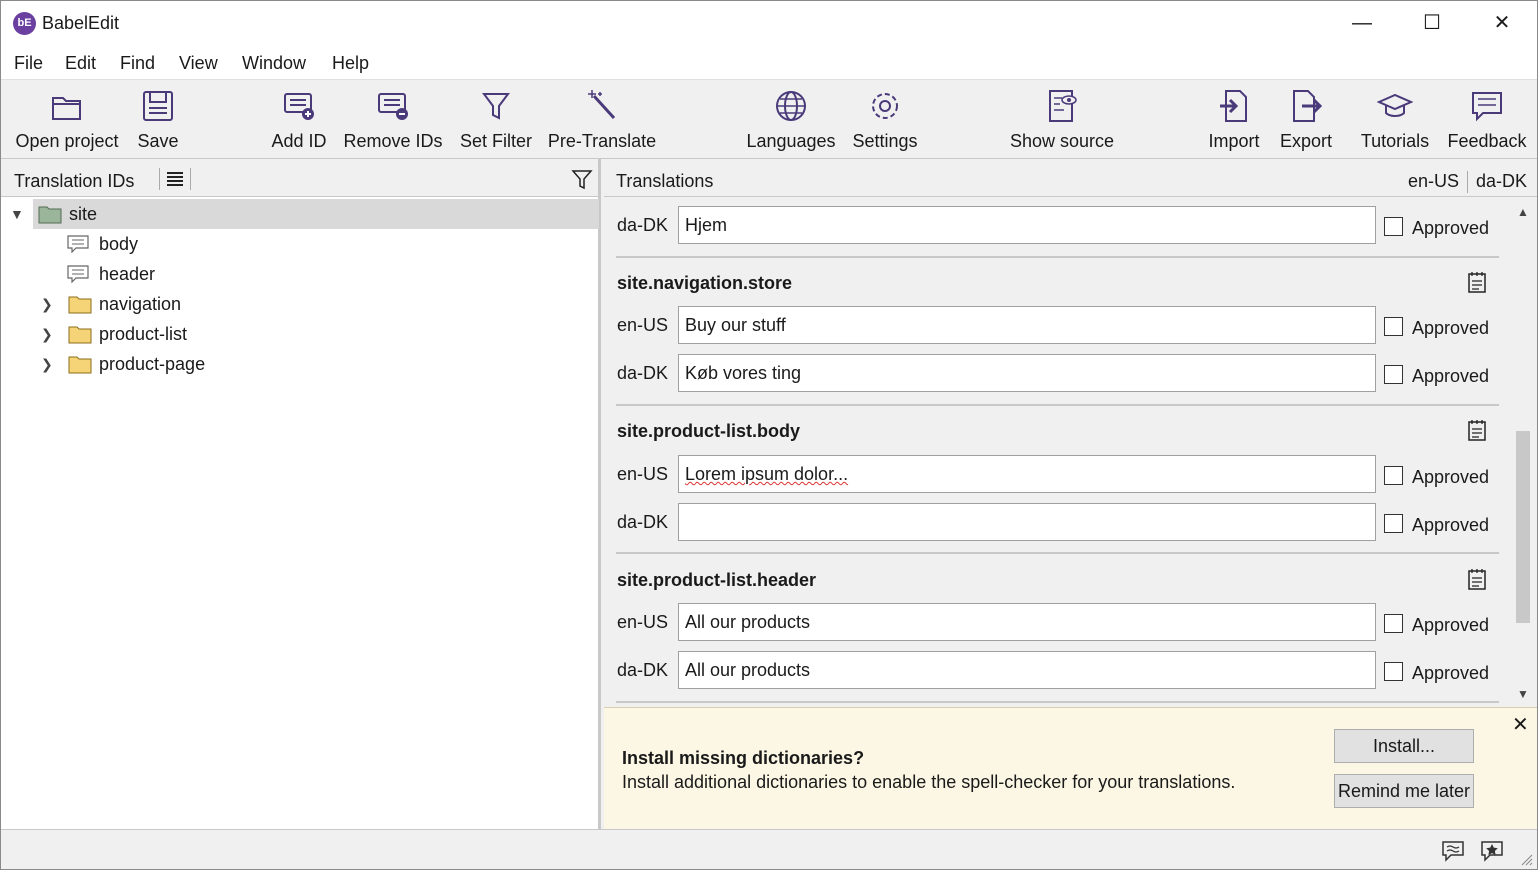 Image resolution: width=1538 pixels, height=870 pixels. Describe the element at coordinates (1520, 724) in the screenshot. I see `close-icon: ✕` at that location.